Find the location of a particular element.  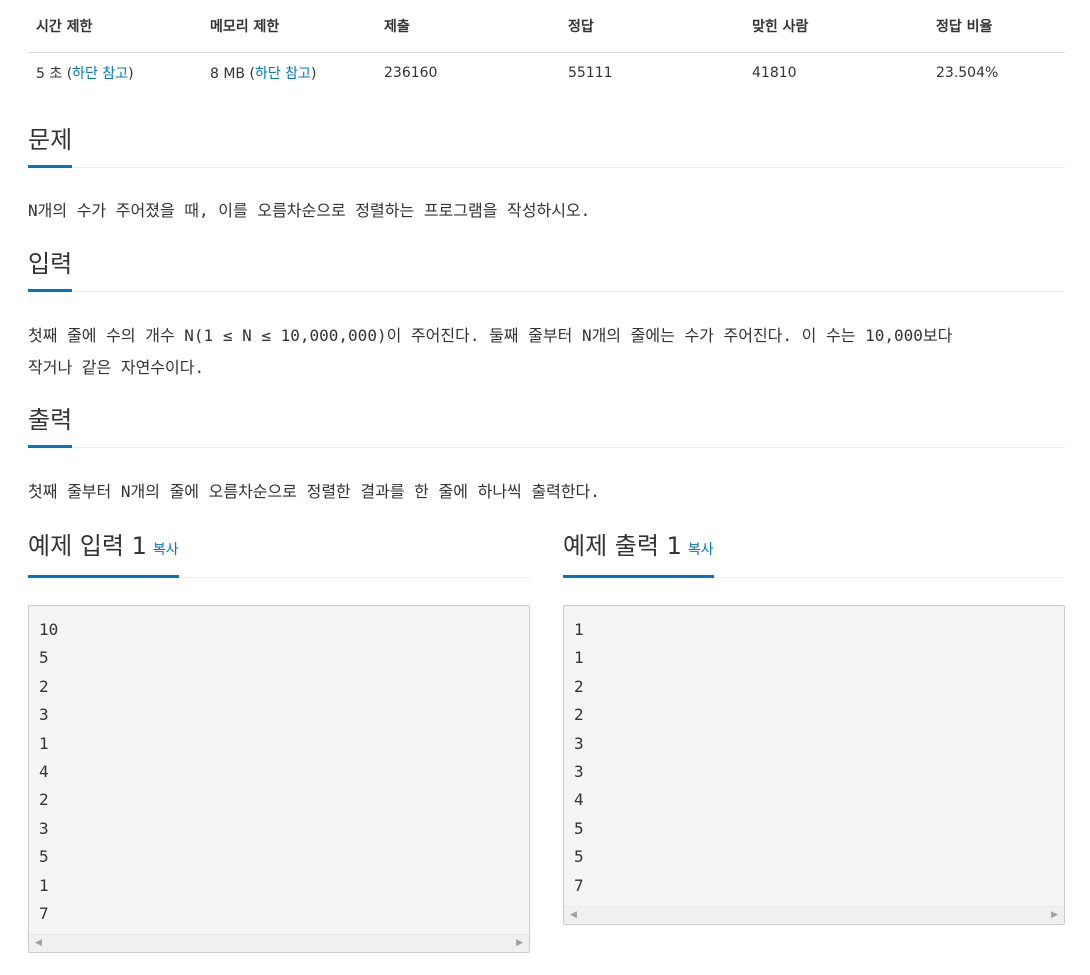

memory-limit-note-link: 하단 참고 is located at coordinates (283, 74).